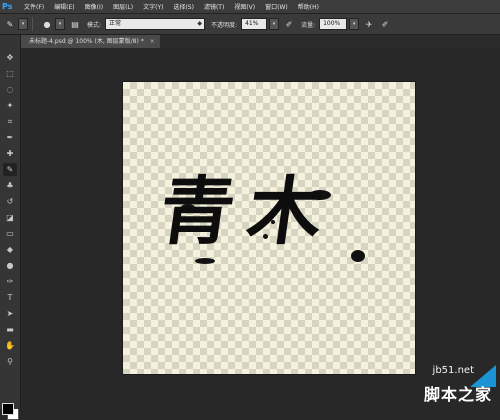 This screenshot has height=420, width=500. I want to click on menu-edit: 编辑(E), so click(64, 6).